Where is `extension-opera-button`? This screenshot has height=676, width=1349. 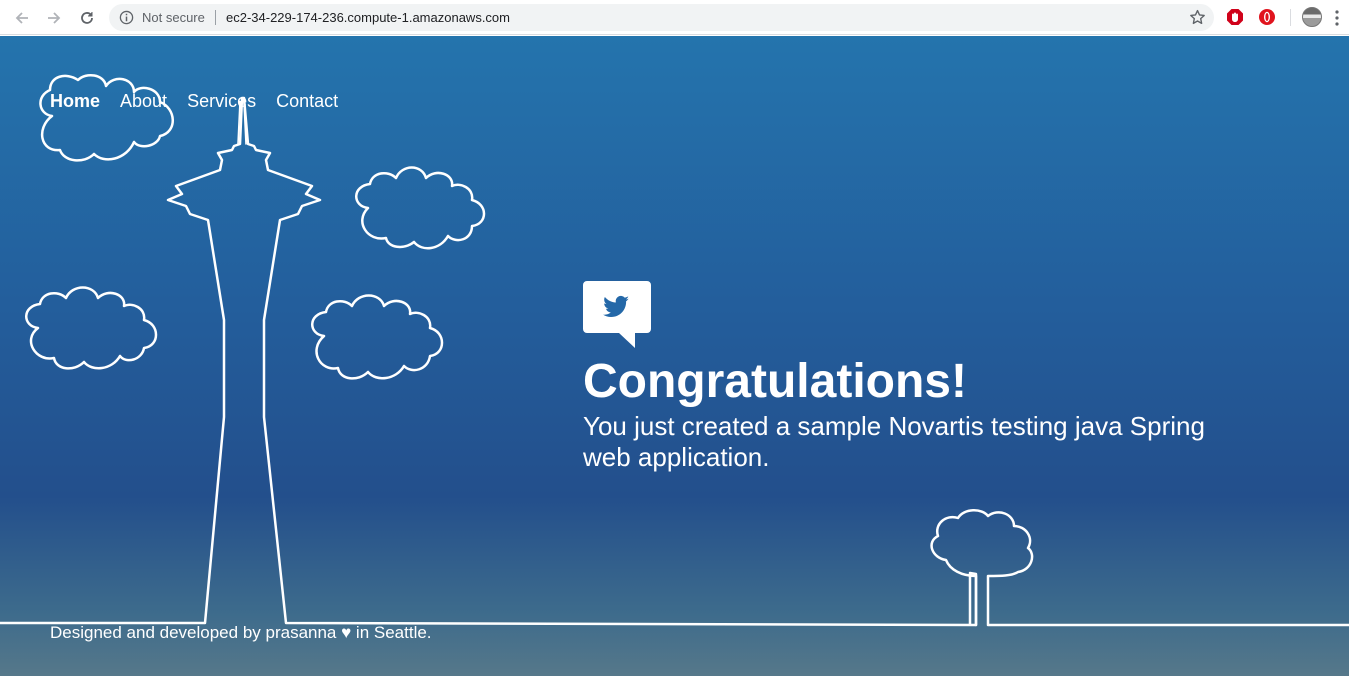
extension-opera-button is located at coordinates (1267, 17).